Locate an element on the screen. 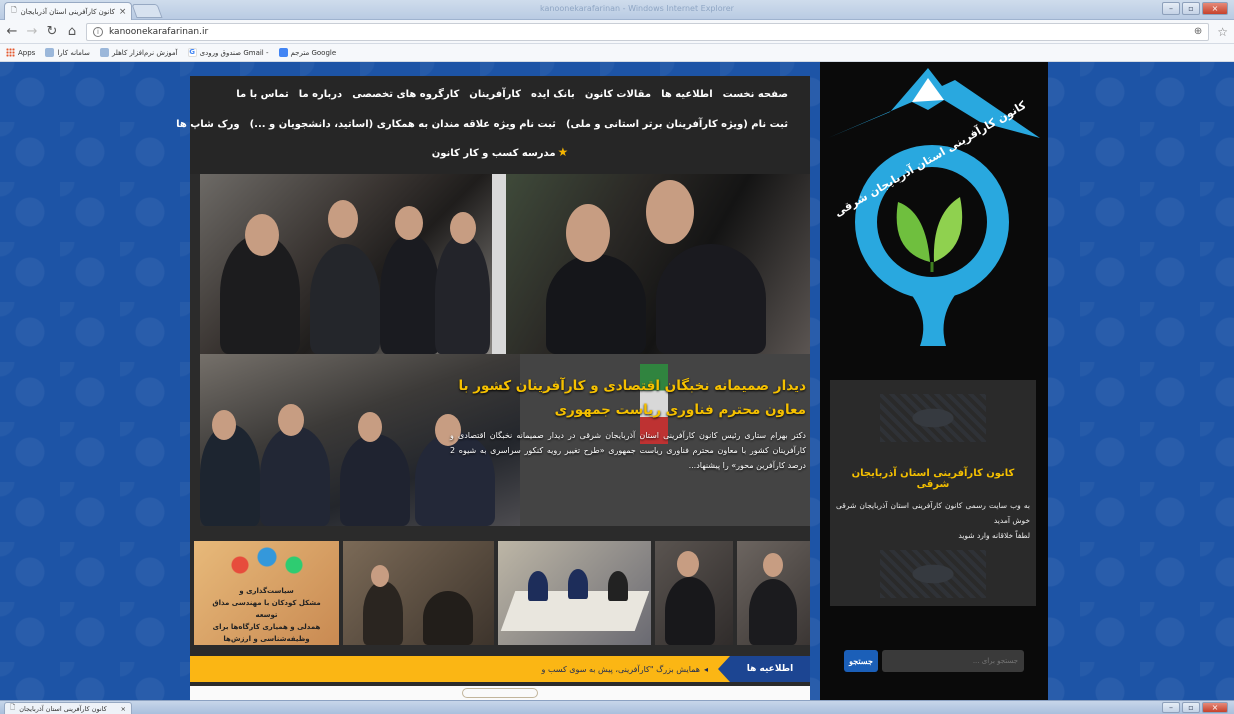 Image resolution: width=1234 pixels, height=714 pixels. news-ticker-text: همایش بزرگ "کارآفرینی، پیش به سوی کسب و is located at coordinates (620, 669).